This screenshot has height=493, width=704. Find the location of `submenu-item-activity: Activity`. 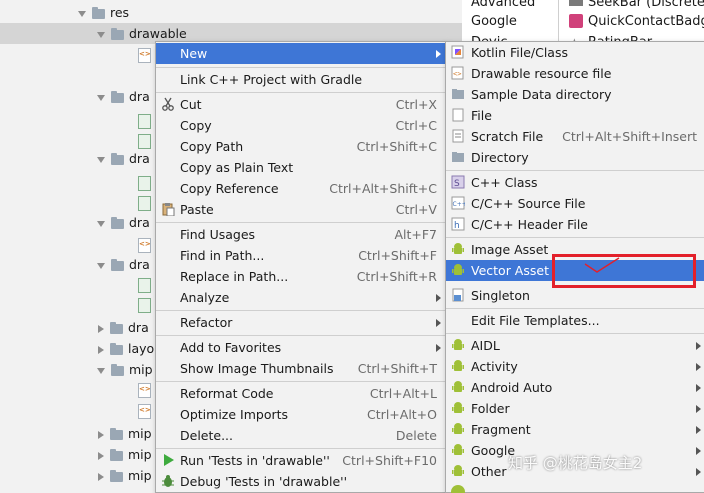

submenu-item-activity: Activity is located at coordinates (575, 366).